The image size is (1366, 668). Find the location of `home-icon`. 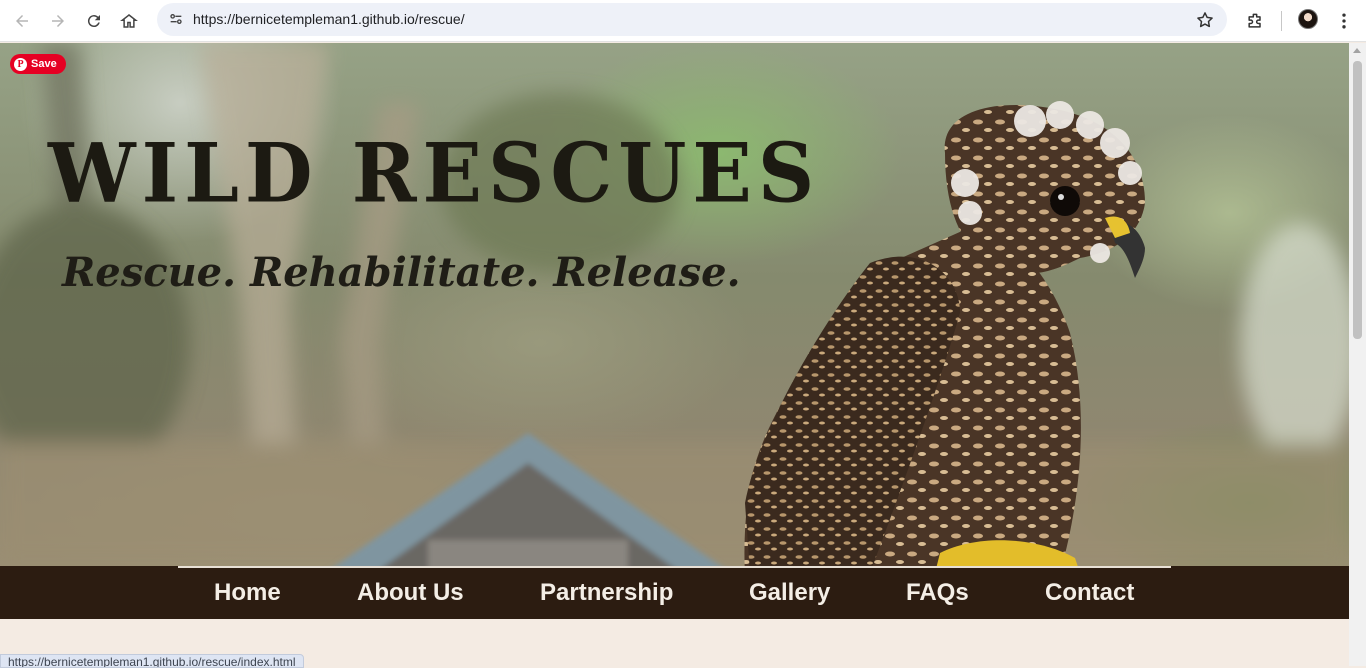

home-icon is located at coordinates (129, 21).